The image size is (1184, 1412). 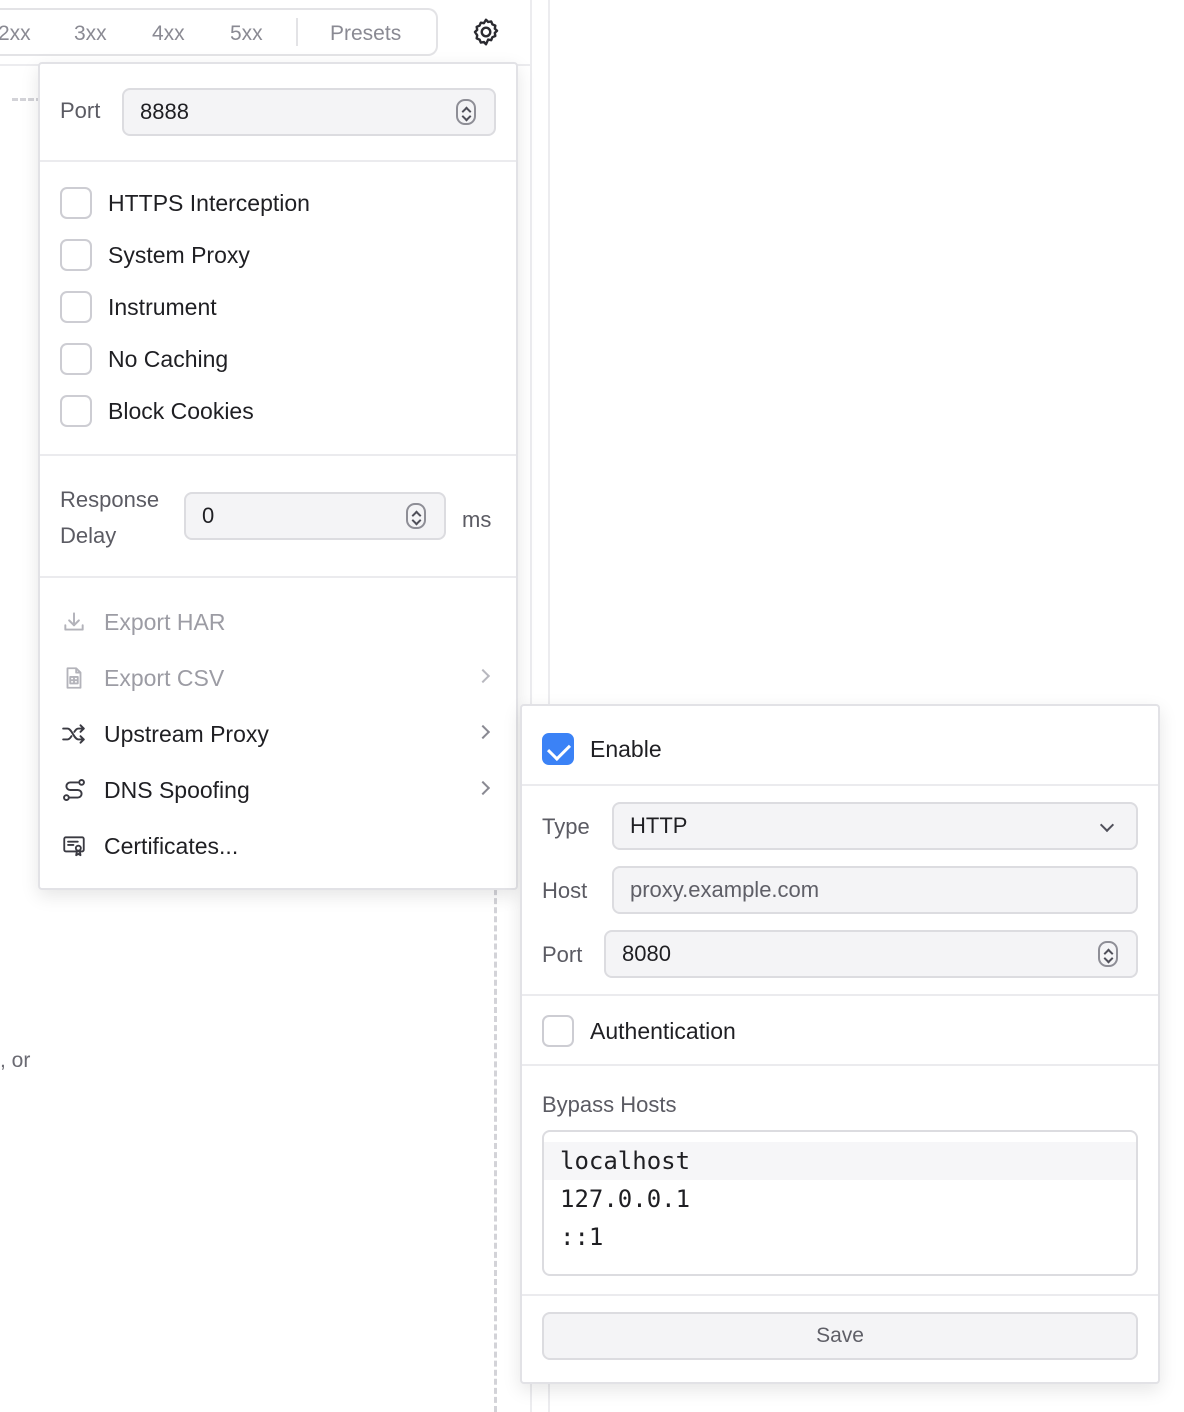 I want to click on filter-3xx: 3xx, so click(x=90, y=34).